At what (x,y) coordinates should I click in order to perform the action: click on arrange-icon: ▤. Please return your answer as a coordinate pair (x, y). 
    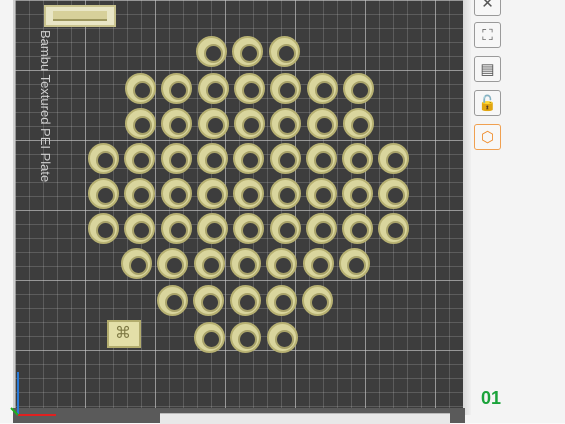
    Looking at the image, I should click on (487, 69).